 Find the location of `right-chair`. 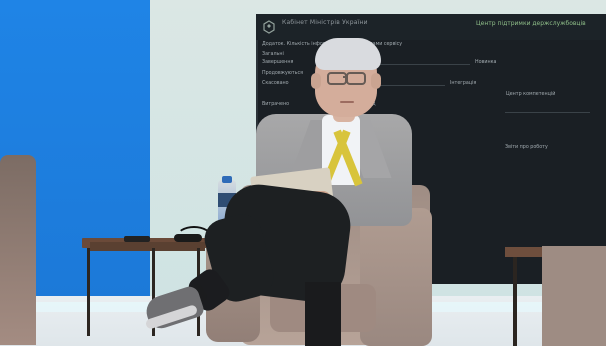

right-chair is located at coordinates (574, 296).